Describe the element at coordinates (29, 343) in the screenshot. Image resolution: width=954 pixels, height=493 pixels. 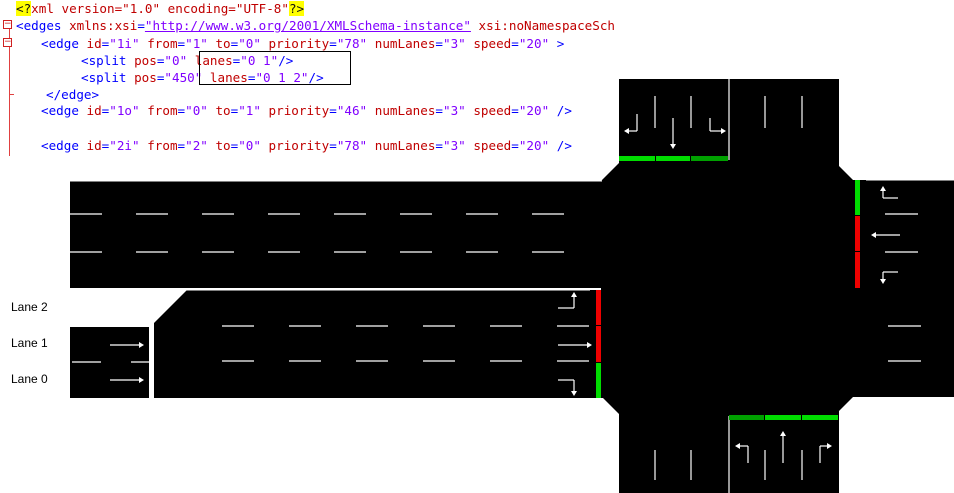
I see `lane-label-1: Lane 1` at that location.